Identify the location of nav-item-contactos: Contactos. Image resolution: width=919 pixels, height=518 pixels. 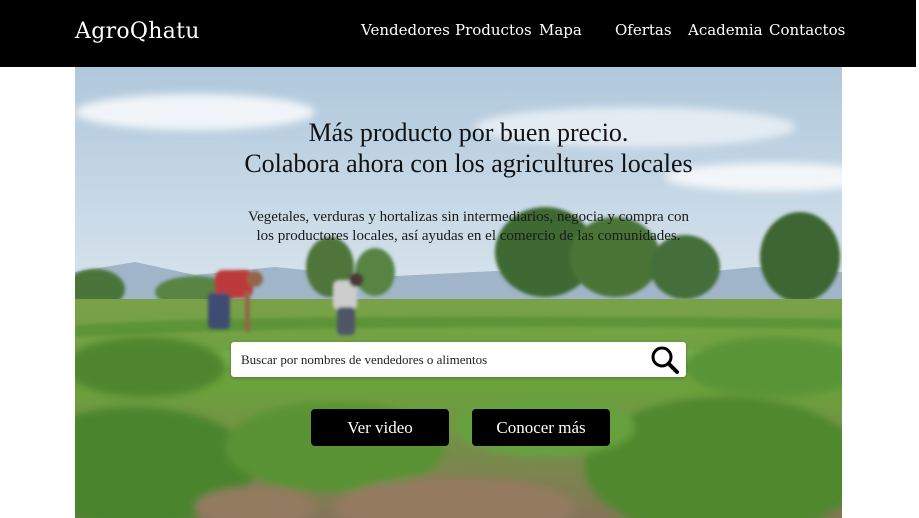
(807, 30).